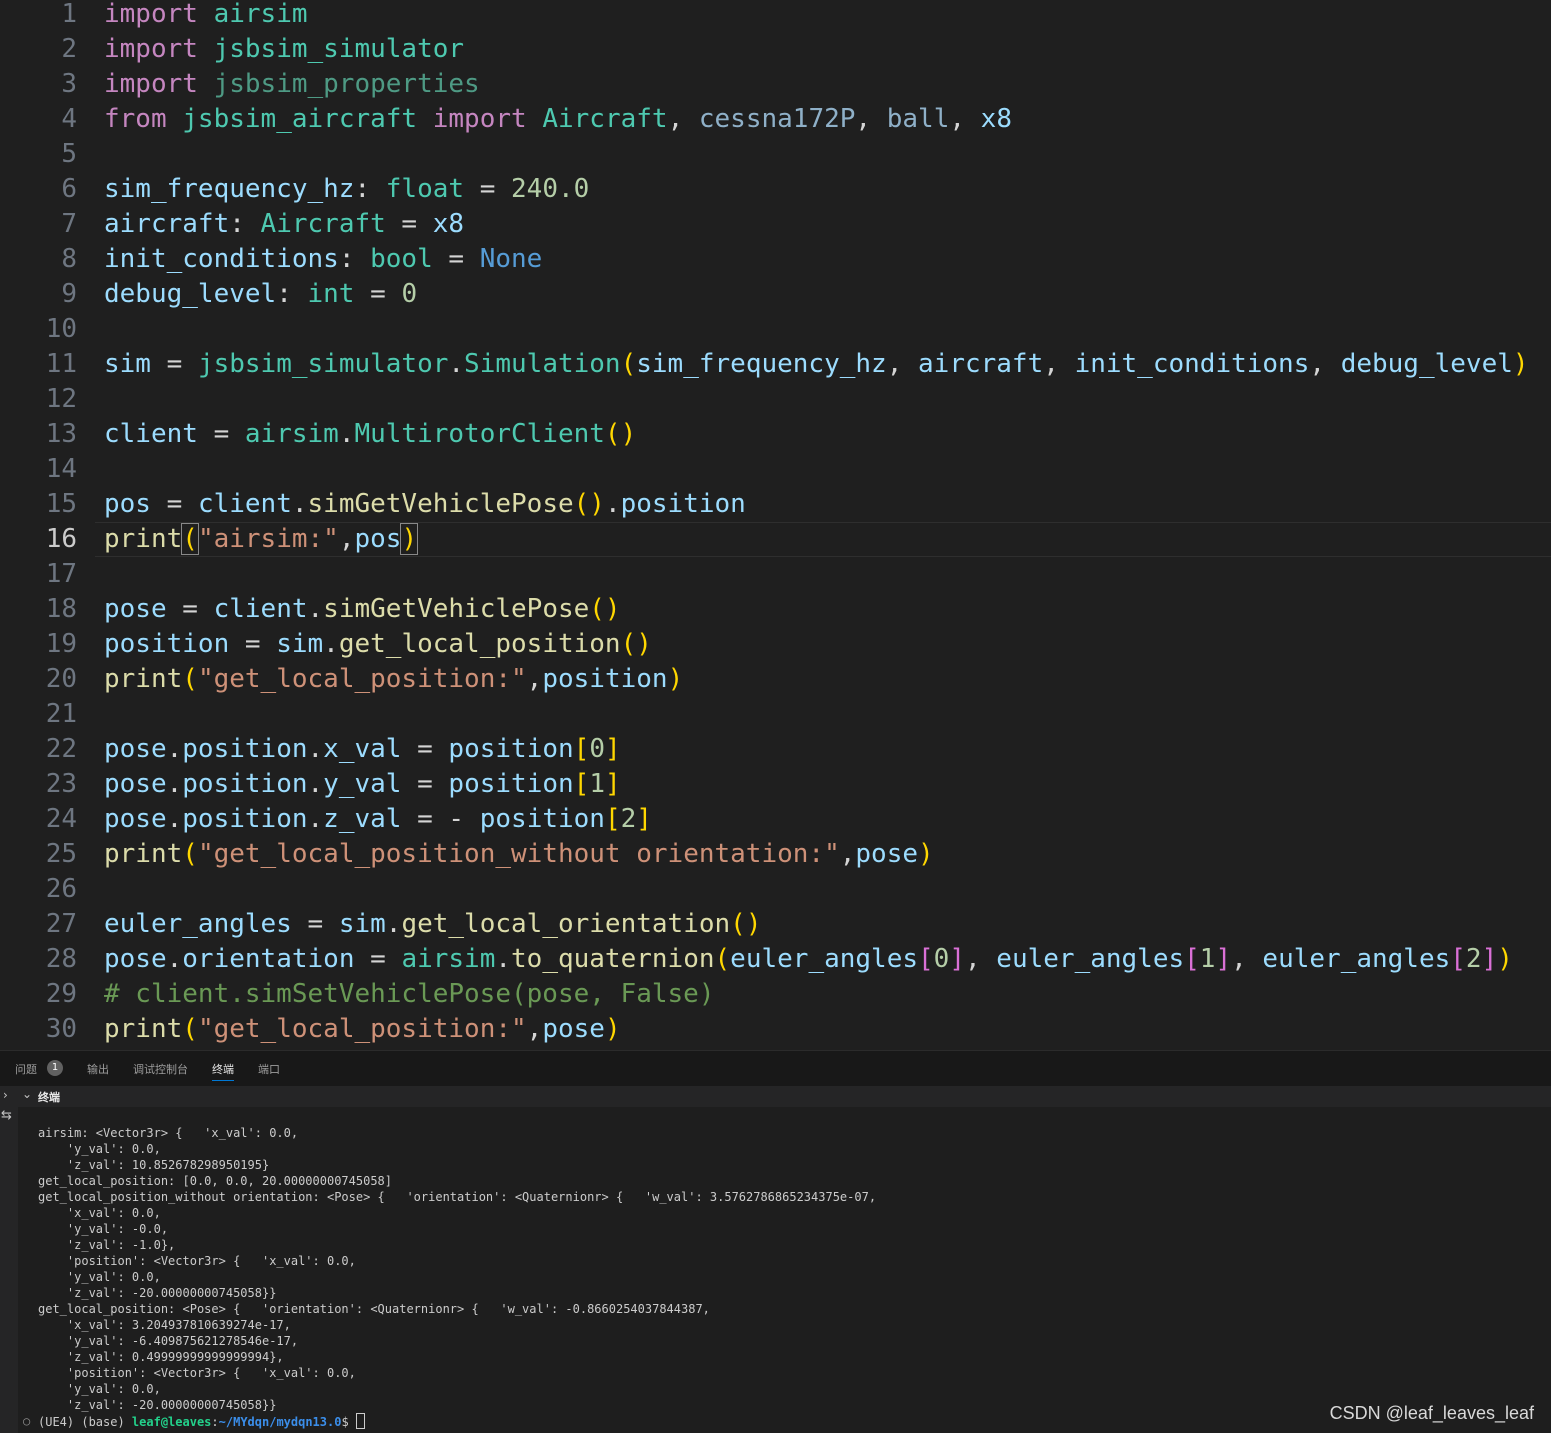 The height and width of the screenshot is (1433, 1551). Describe the element at coordinates (171, 1422) in the screenshot. I see `prompt-user-host: leaf@leaves` at that location.